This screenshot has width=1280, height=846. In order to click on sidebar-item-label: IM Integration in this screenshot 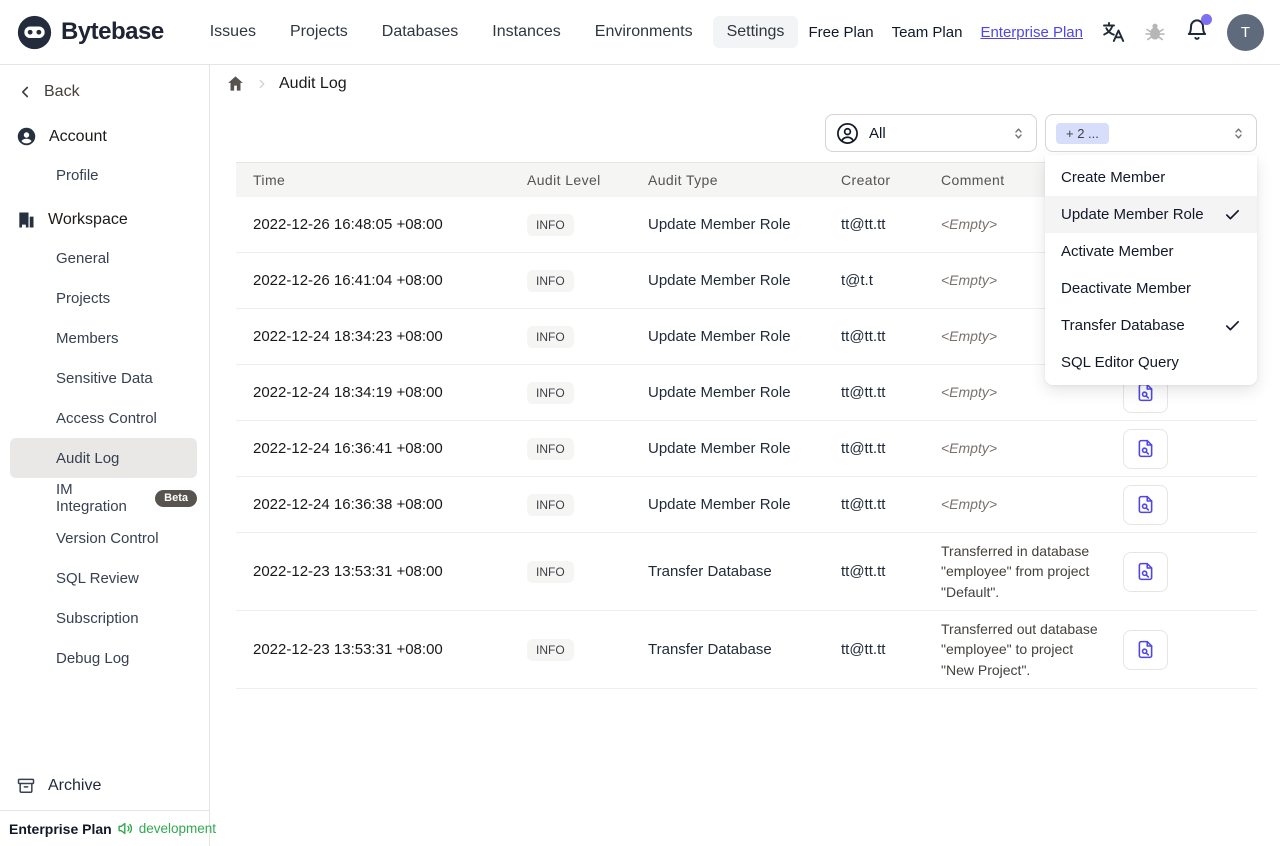, I will do `click(91, 498)`.